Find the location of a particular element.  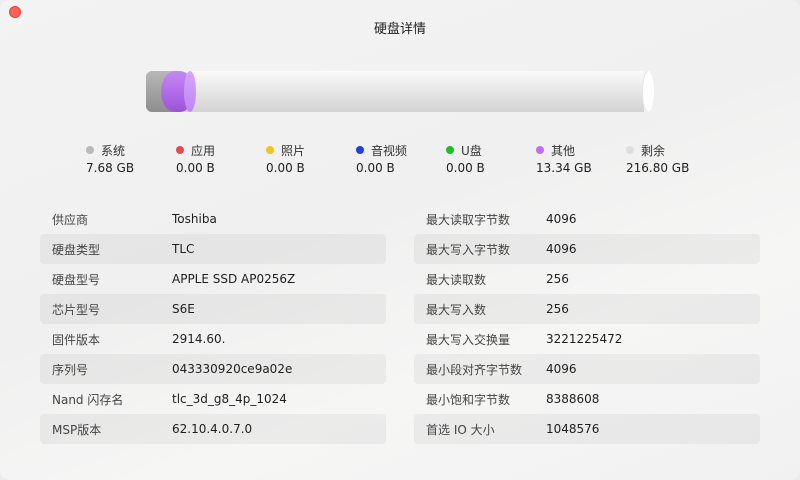

row-value: S6E is located at coordinates (183, 309).